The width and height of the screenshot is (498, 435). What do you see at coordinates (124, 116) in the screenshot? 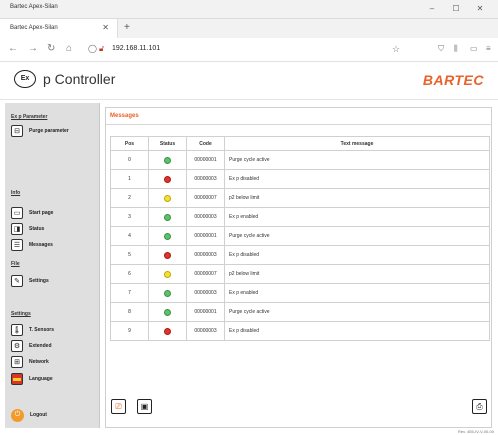
I see `panel-title: Messages` at bounding box center [124, 116].